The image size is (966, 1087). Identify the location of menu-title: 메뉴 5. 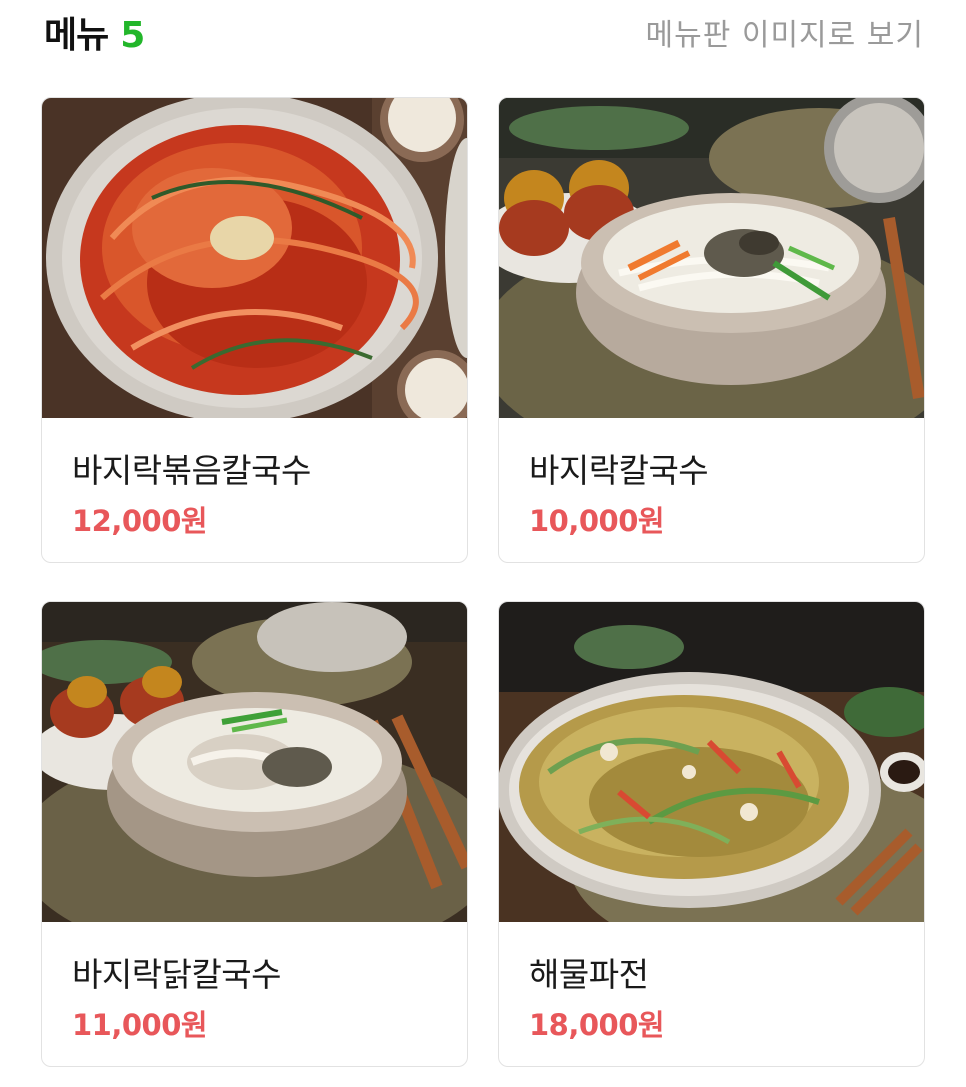
(94, 32).